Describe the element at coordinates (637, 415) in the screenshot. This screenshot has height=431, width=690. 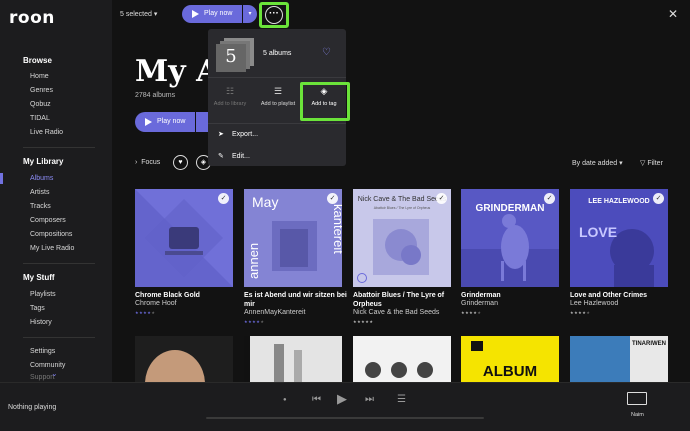
I see `zone-name: Naim` at that location.